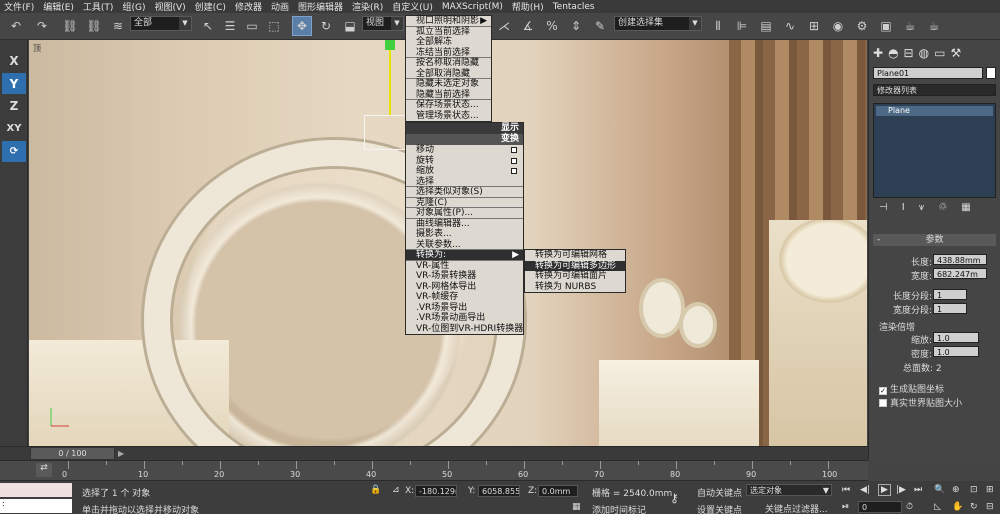 The image size is (1000, 514). Describe the element at coordinates (412, 6) in the screenshot. I see `menu-item: 自定义(U)` at that location.